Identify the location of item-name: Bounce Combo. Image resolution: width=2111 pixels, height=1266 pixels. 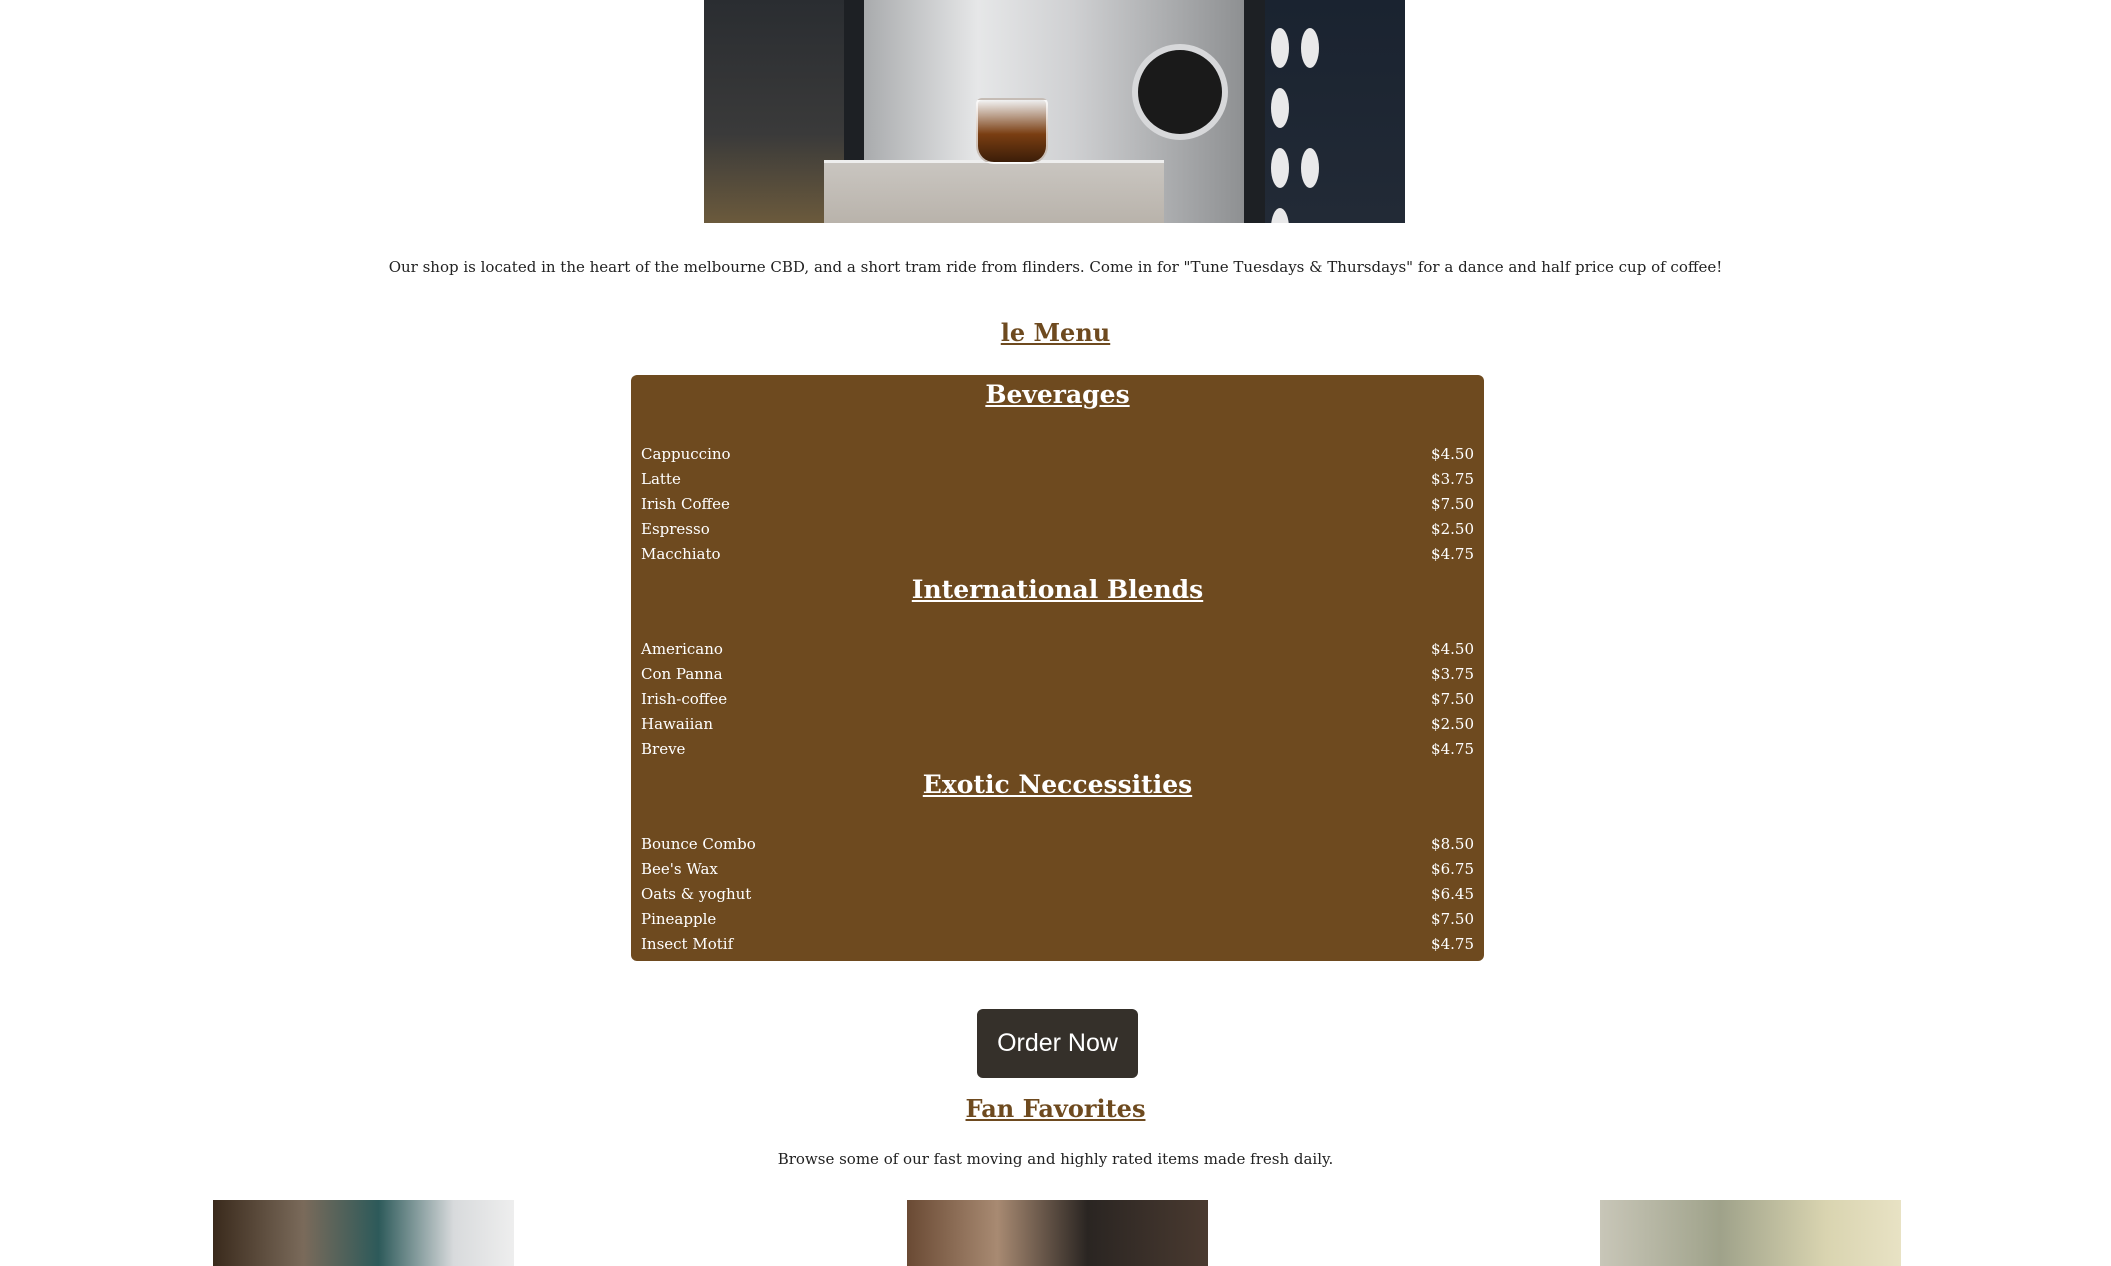
(698, 844).